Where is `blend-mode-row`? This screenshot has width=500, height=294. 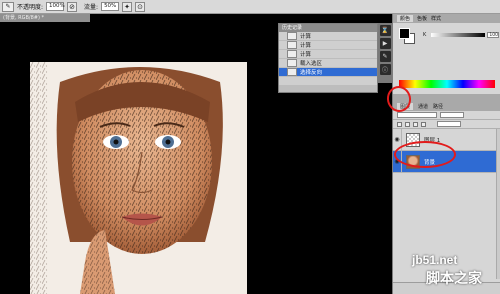
blend-mode-row is located at coordinates (446, 115).